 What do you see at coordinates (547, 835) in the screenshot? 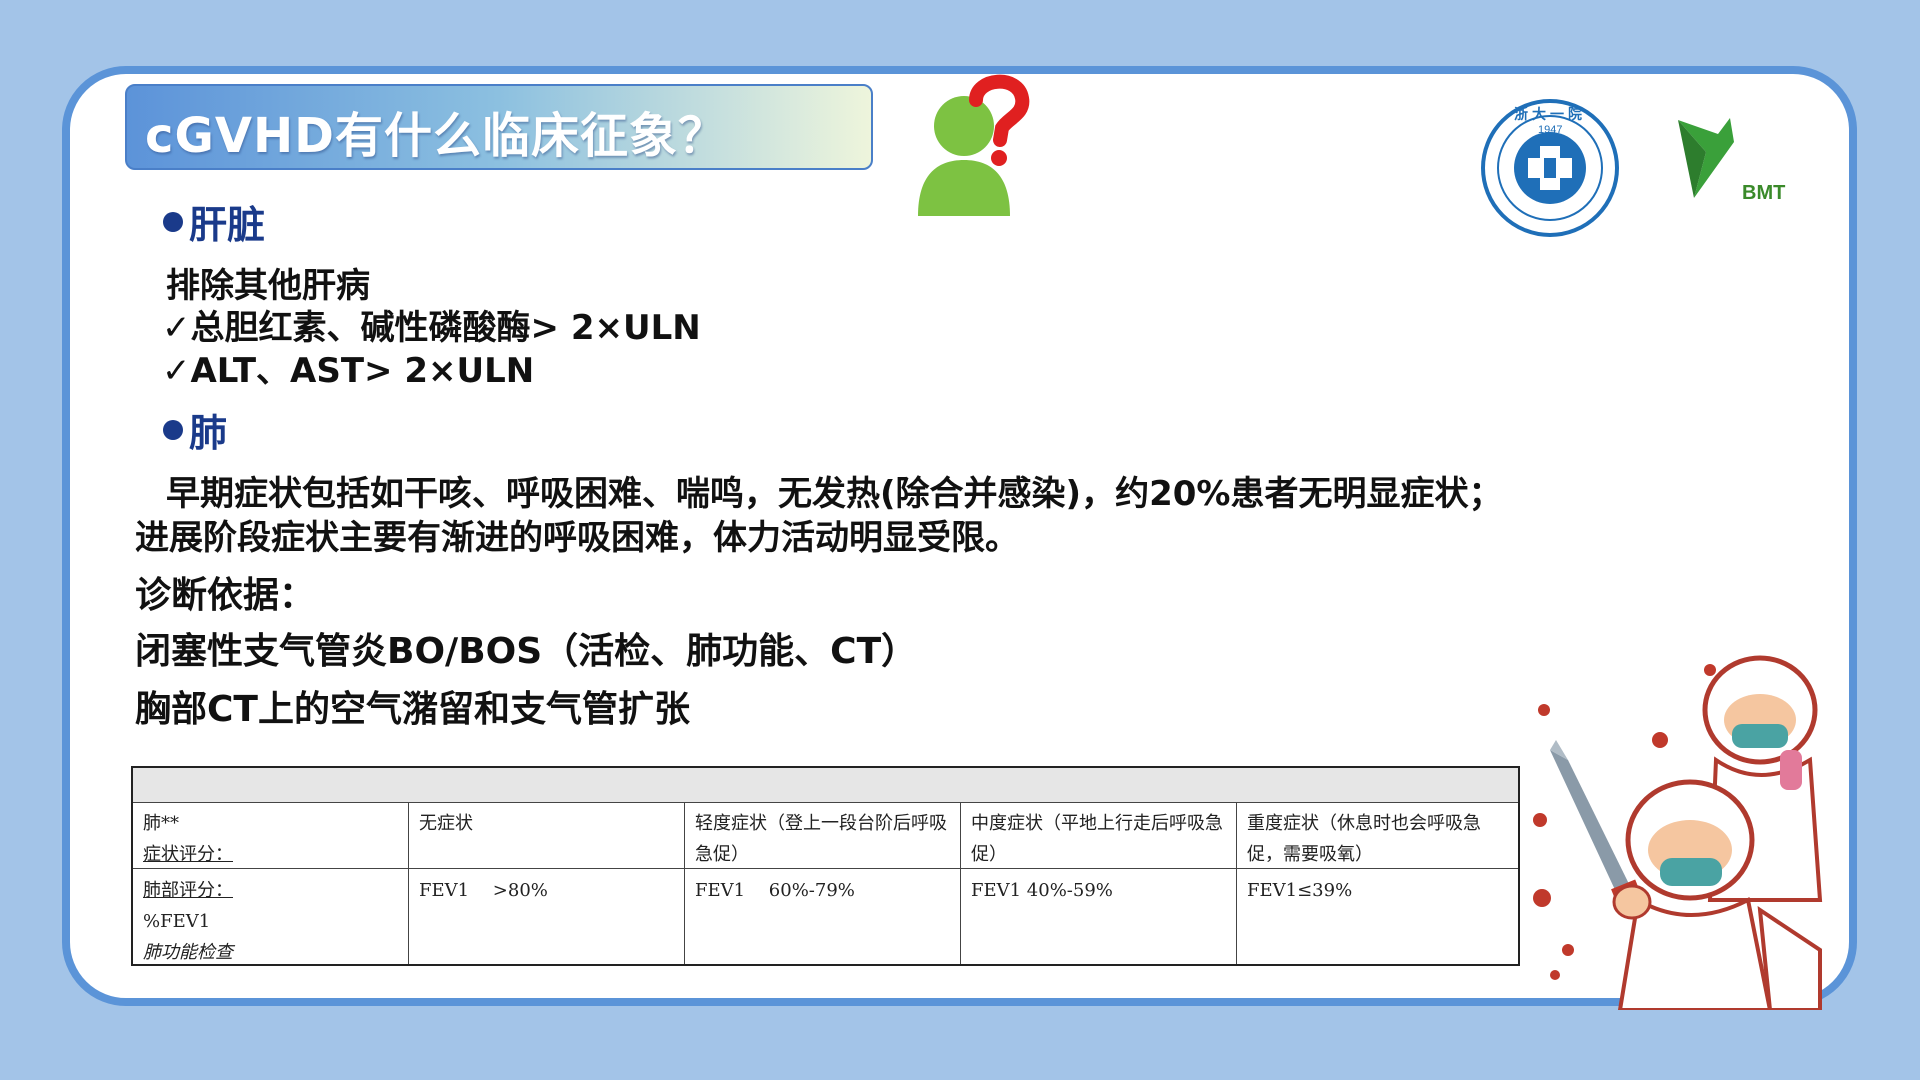
I see `table-cell: 无症状` at bounding box center [547, 835].